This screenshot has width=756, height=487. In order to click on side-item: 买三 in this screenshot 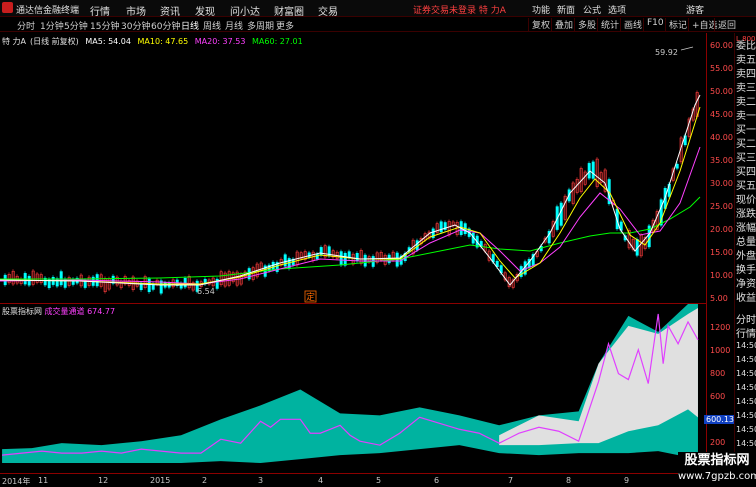, I will do `click(746, 158)`.